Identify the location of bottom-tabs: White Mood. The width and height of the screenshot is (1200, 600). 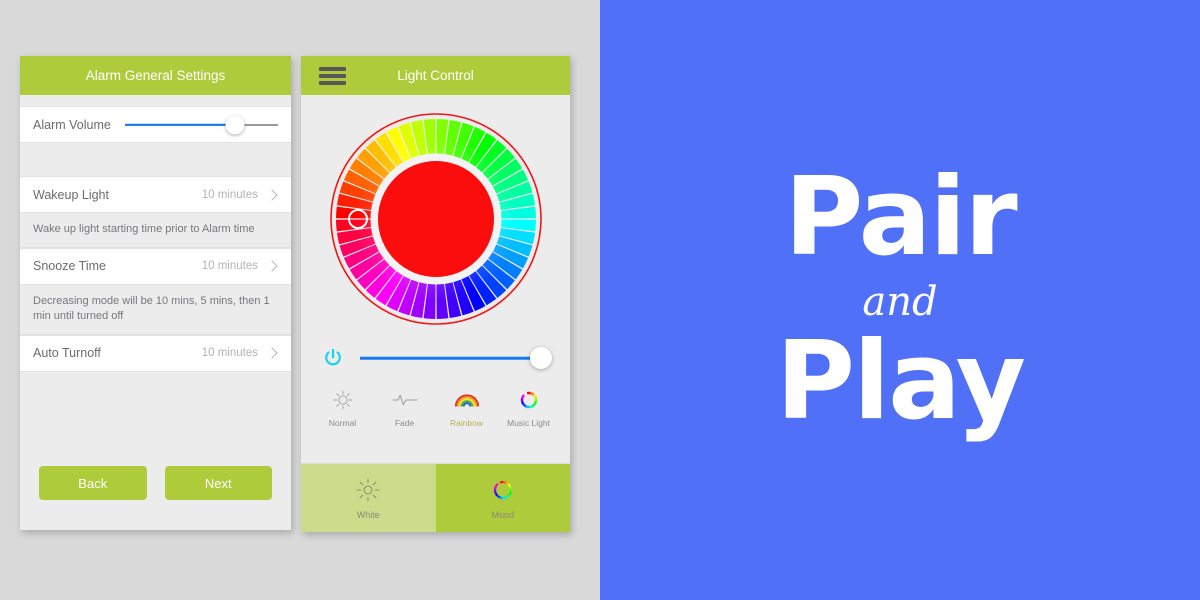
(435, 497).